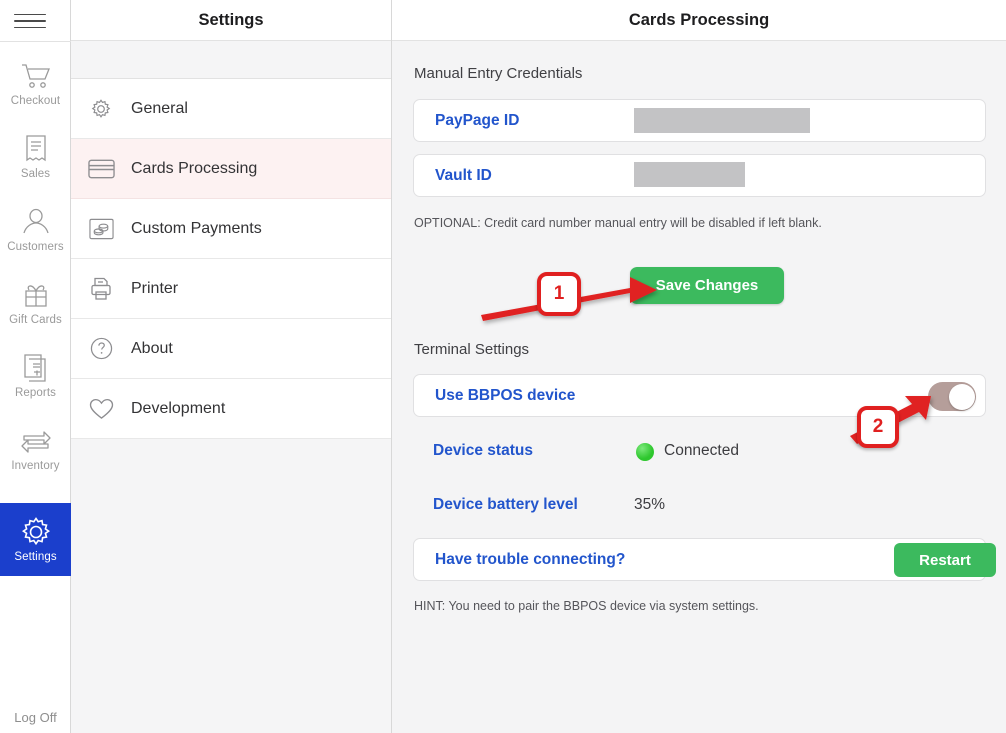 The image size is (1006, 733). What do you see at coordinates (35, 101) in the screenshot?
I see `nav-label: Checkout` at bounding box center [35, 101].